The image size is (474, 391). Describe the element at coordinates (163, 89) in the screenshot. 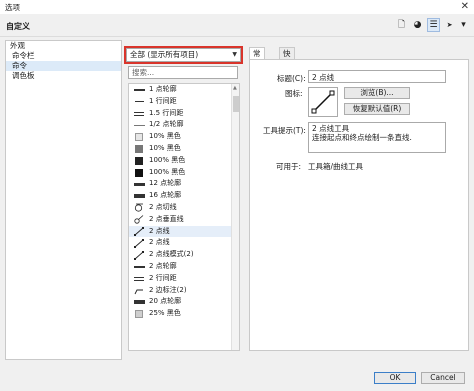

I see `command-label: 1 点轮廓` at that location.